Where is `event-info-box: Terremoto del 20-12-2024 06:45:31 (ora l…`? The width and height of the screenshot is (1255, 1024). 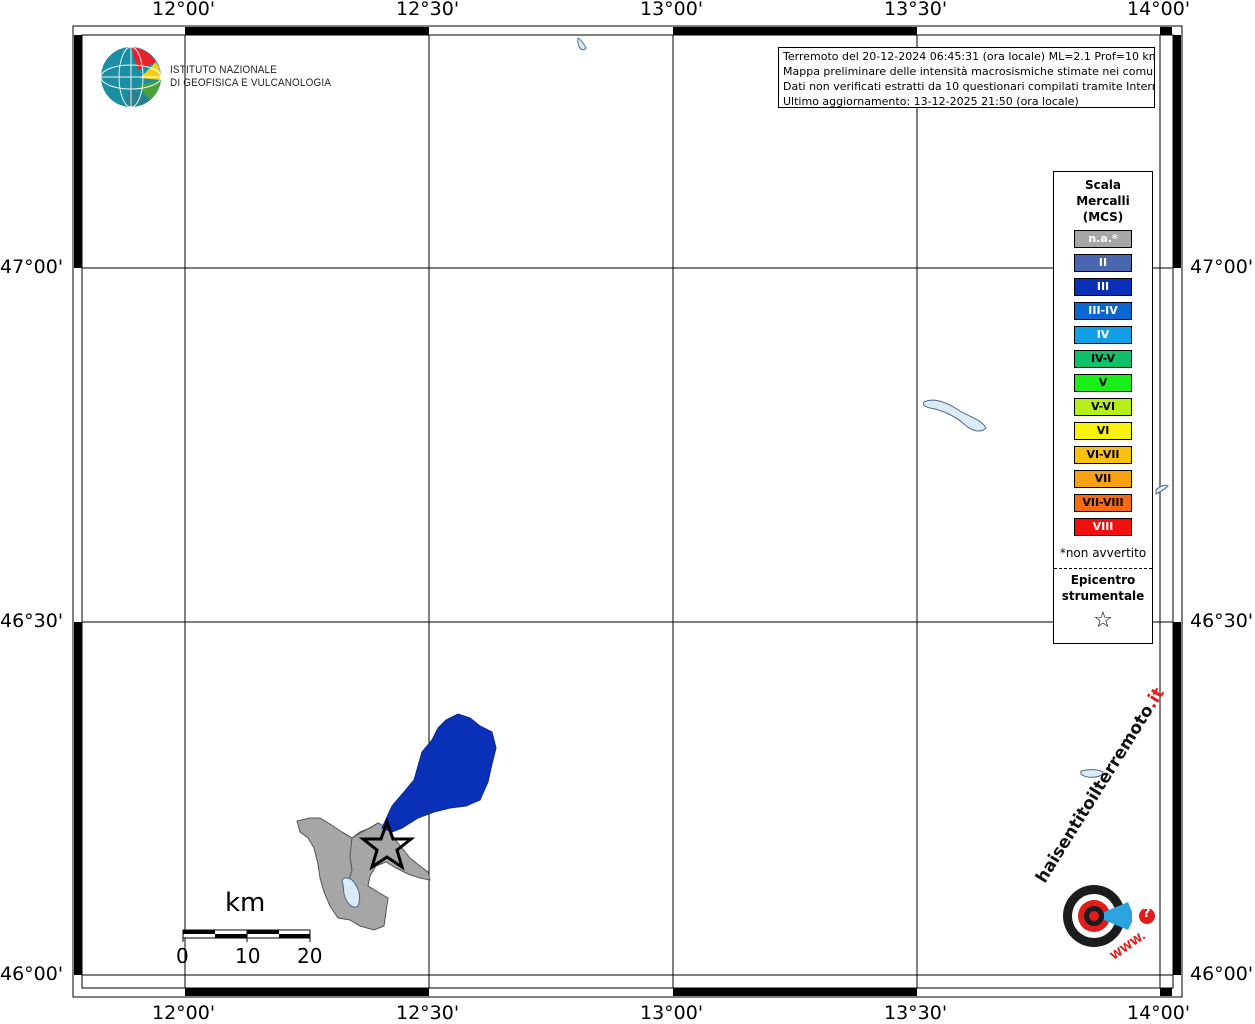
event-info-box: Terremoto del 20-12-2024 06:45:31 (ora l… is located at coordinates (966, 77).